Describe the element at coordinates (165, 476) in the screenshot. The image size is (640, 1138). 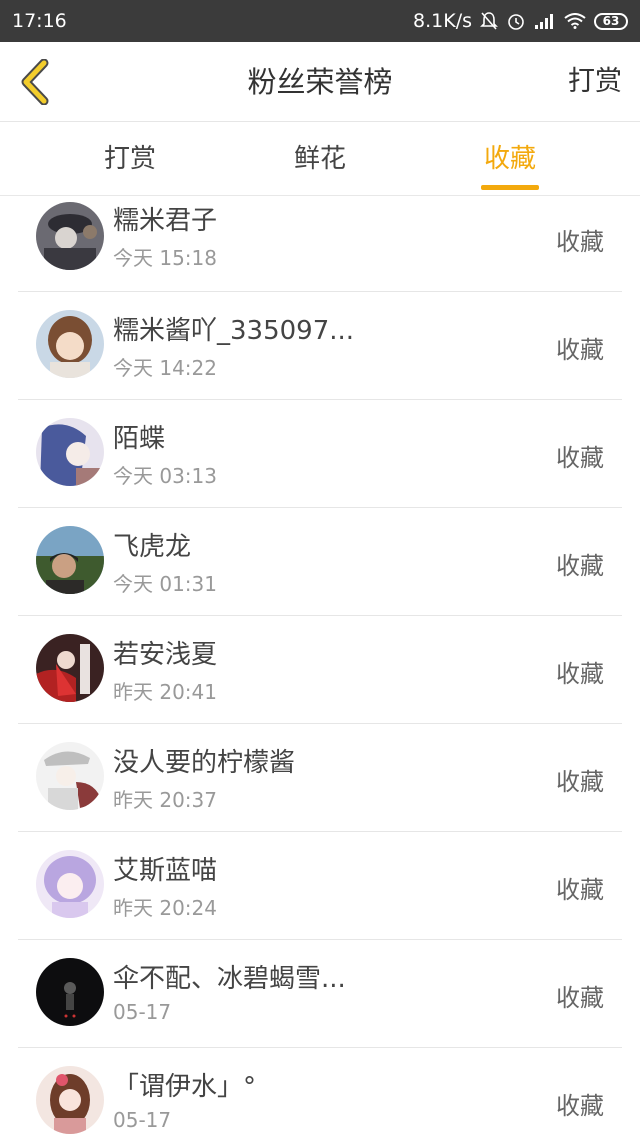
I see `timestamp: 今天 03:13` at that location.